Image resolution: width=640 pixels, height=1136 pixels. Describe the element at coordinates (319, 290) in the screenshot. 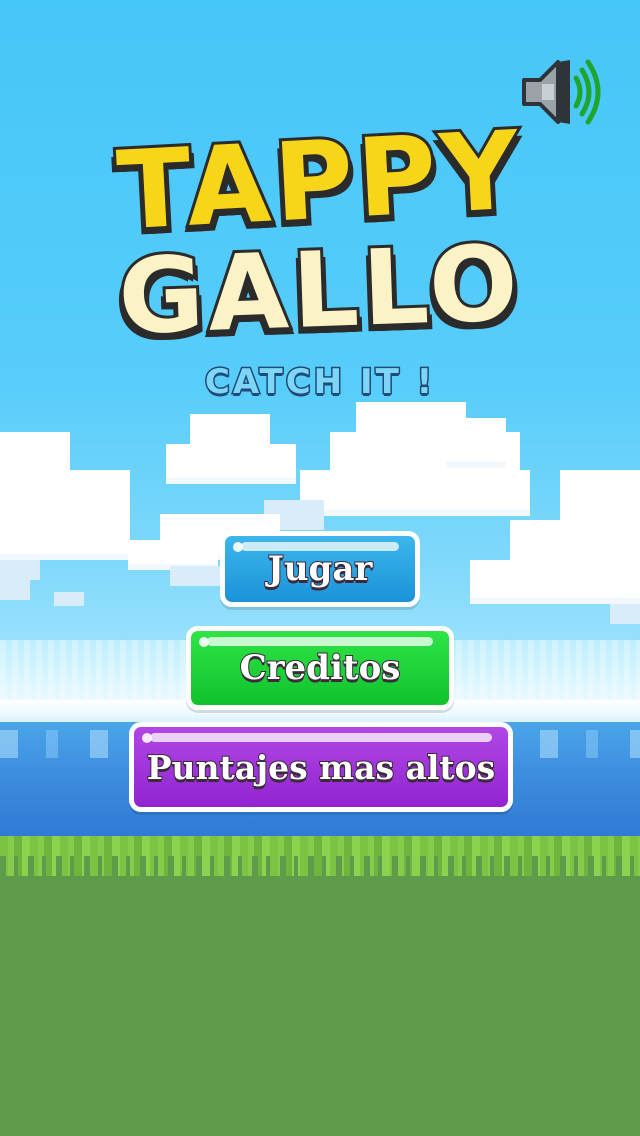

I see `logo-title-line-2: GALLO` at that location.